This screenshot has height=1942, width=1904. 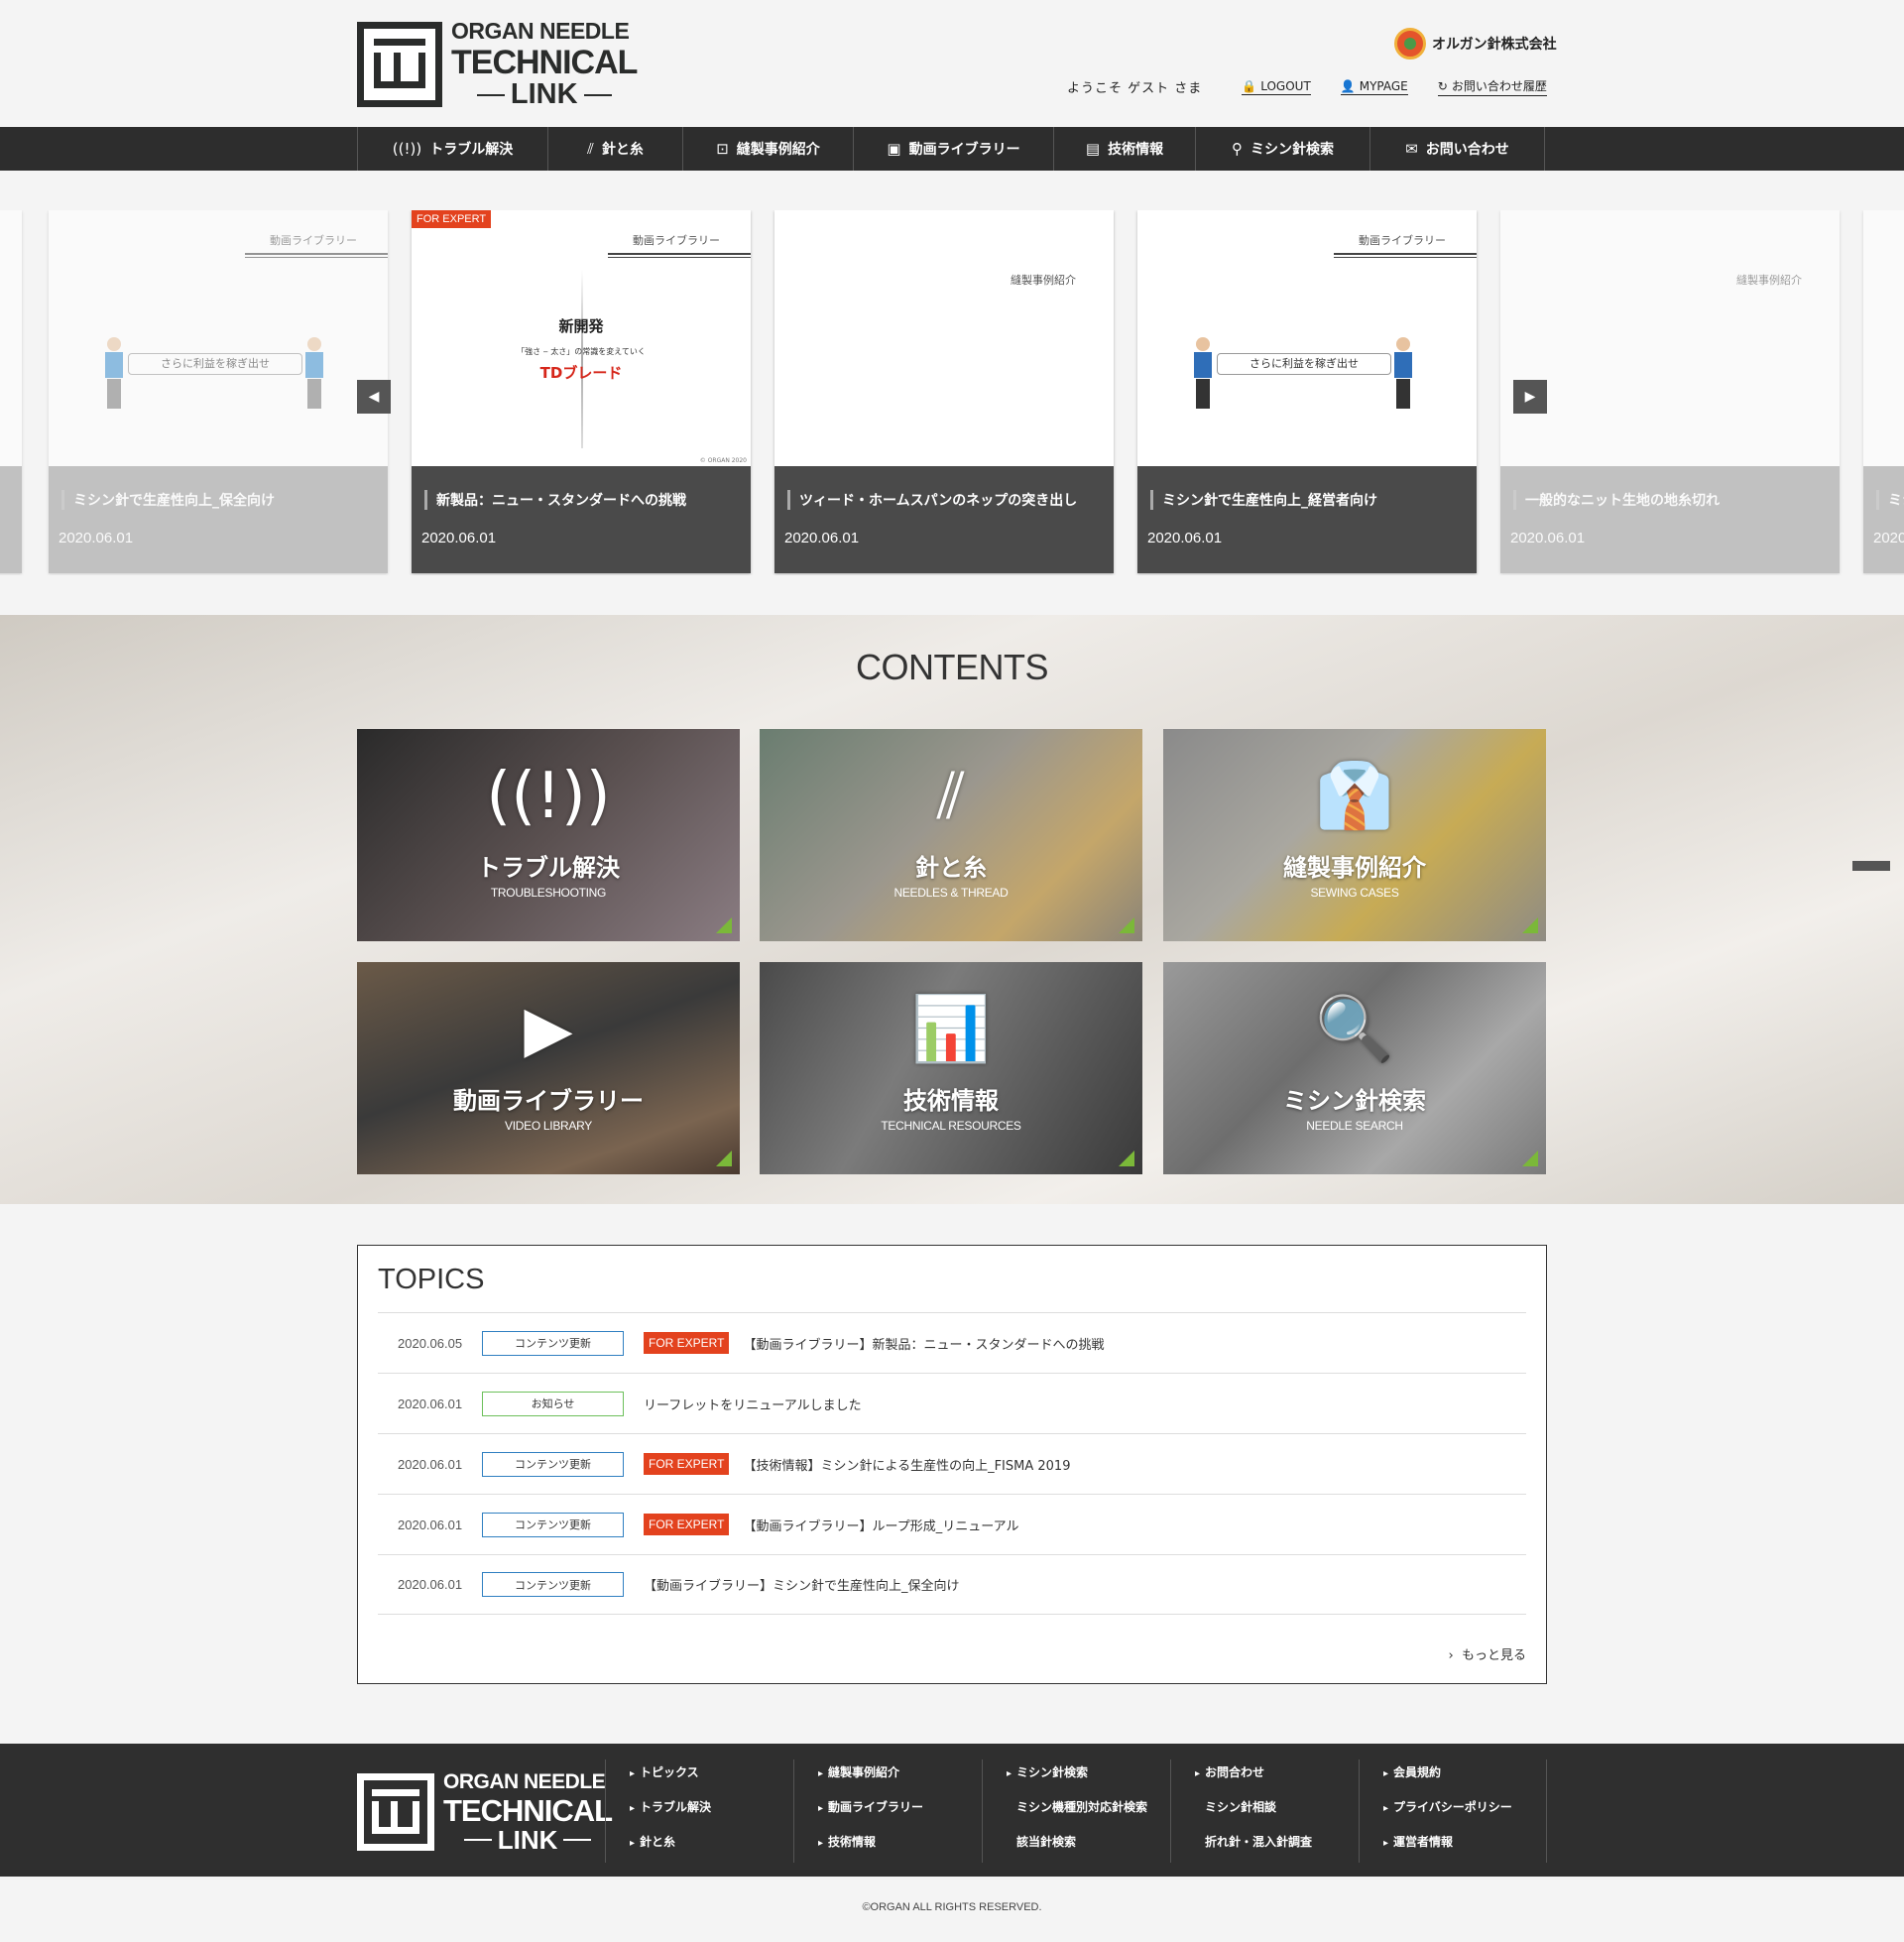 I want to click on promo-brand: TDブレード, so click(x=581, y=373).